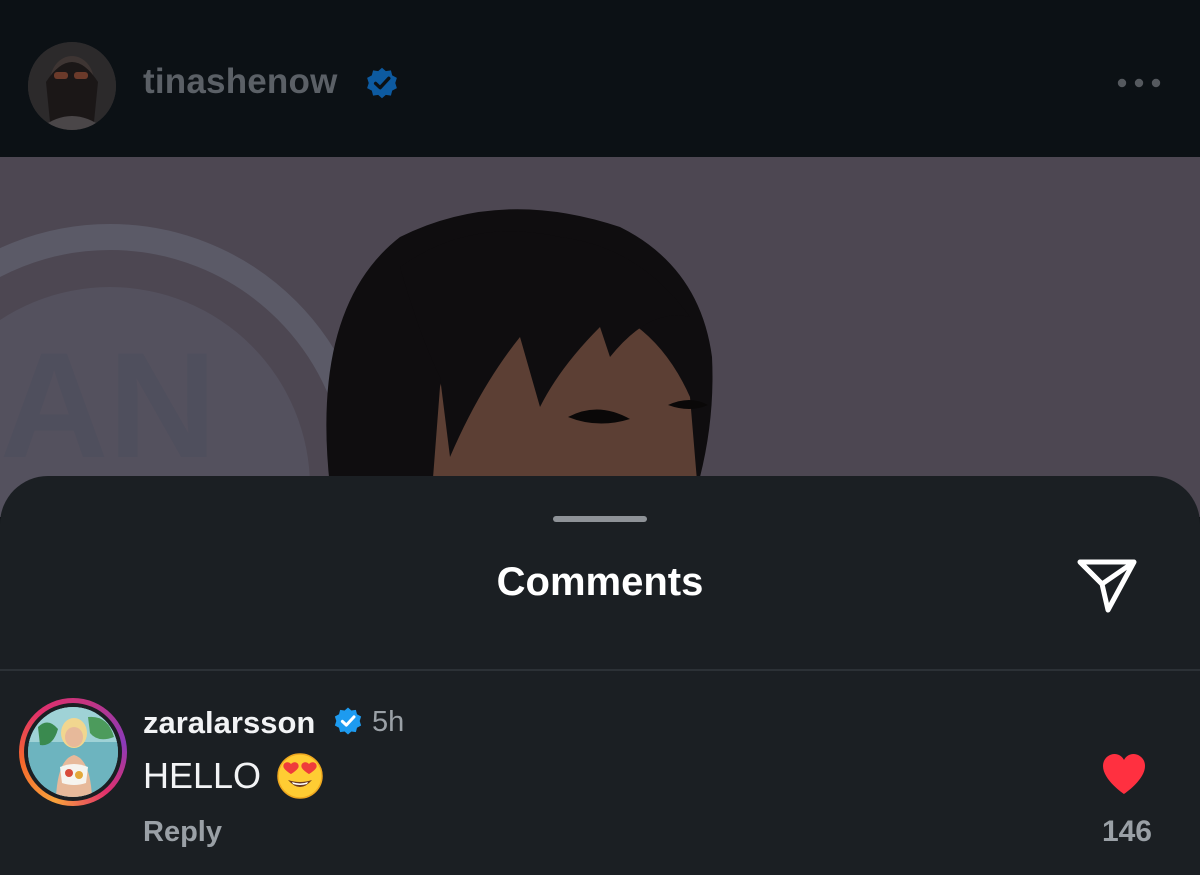 The height and width of the screenshot is (875, 1200). Describe the element at coordinates (1107, 584) in the screenshot. I see `paper-plane-icon` at that location.